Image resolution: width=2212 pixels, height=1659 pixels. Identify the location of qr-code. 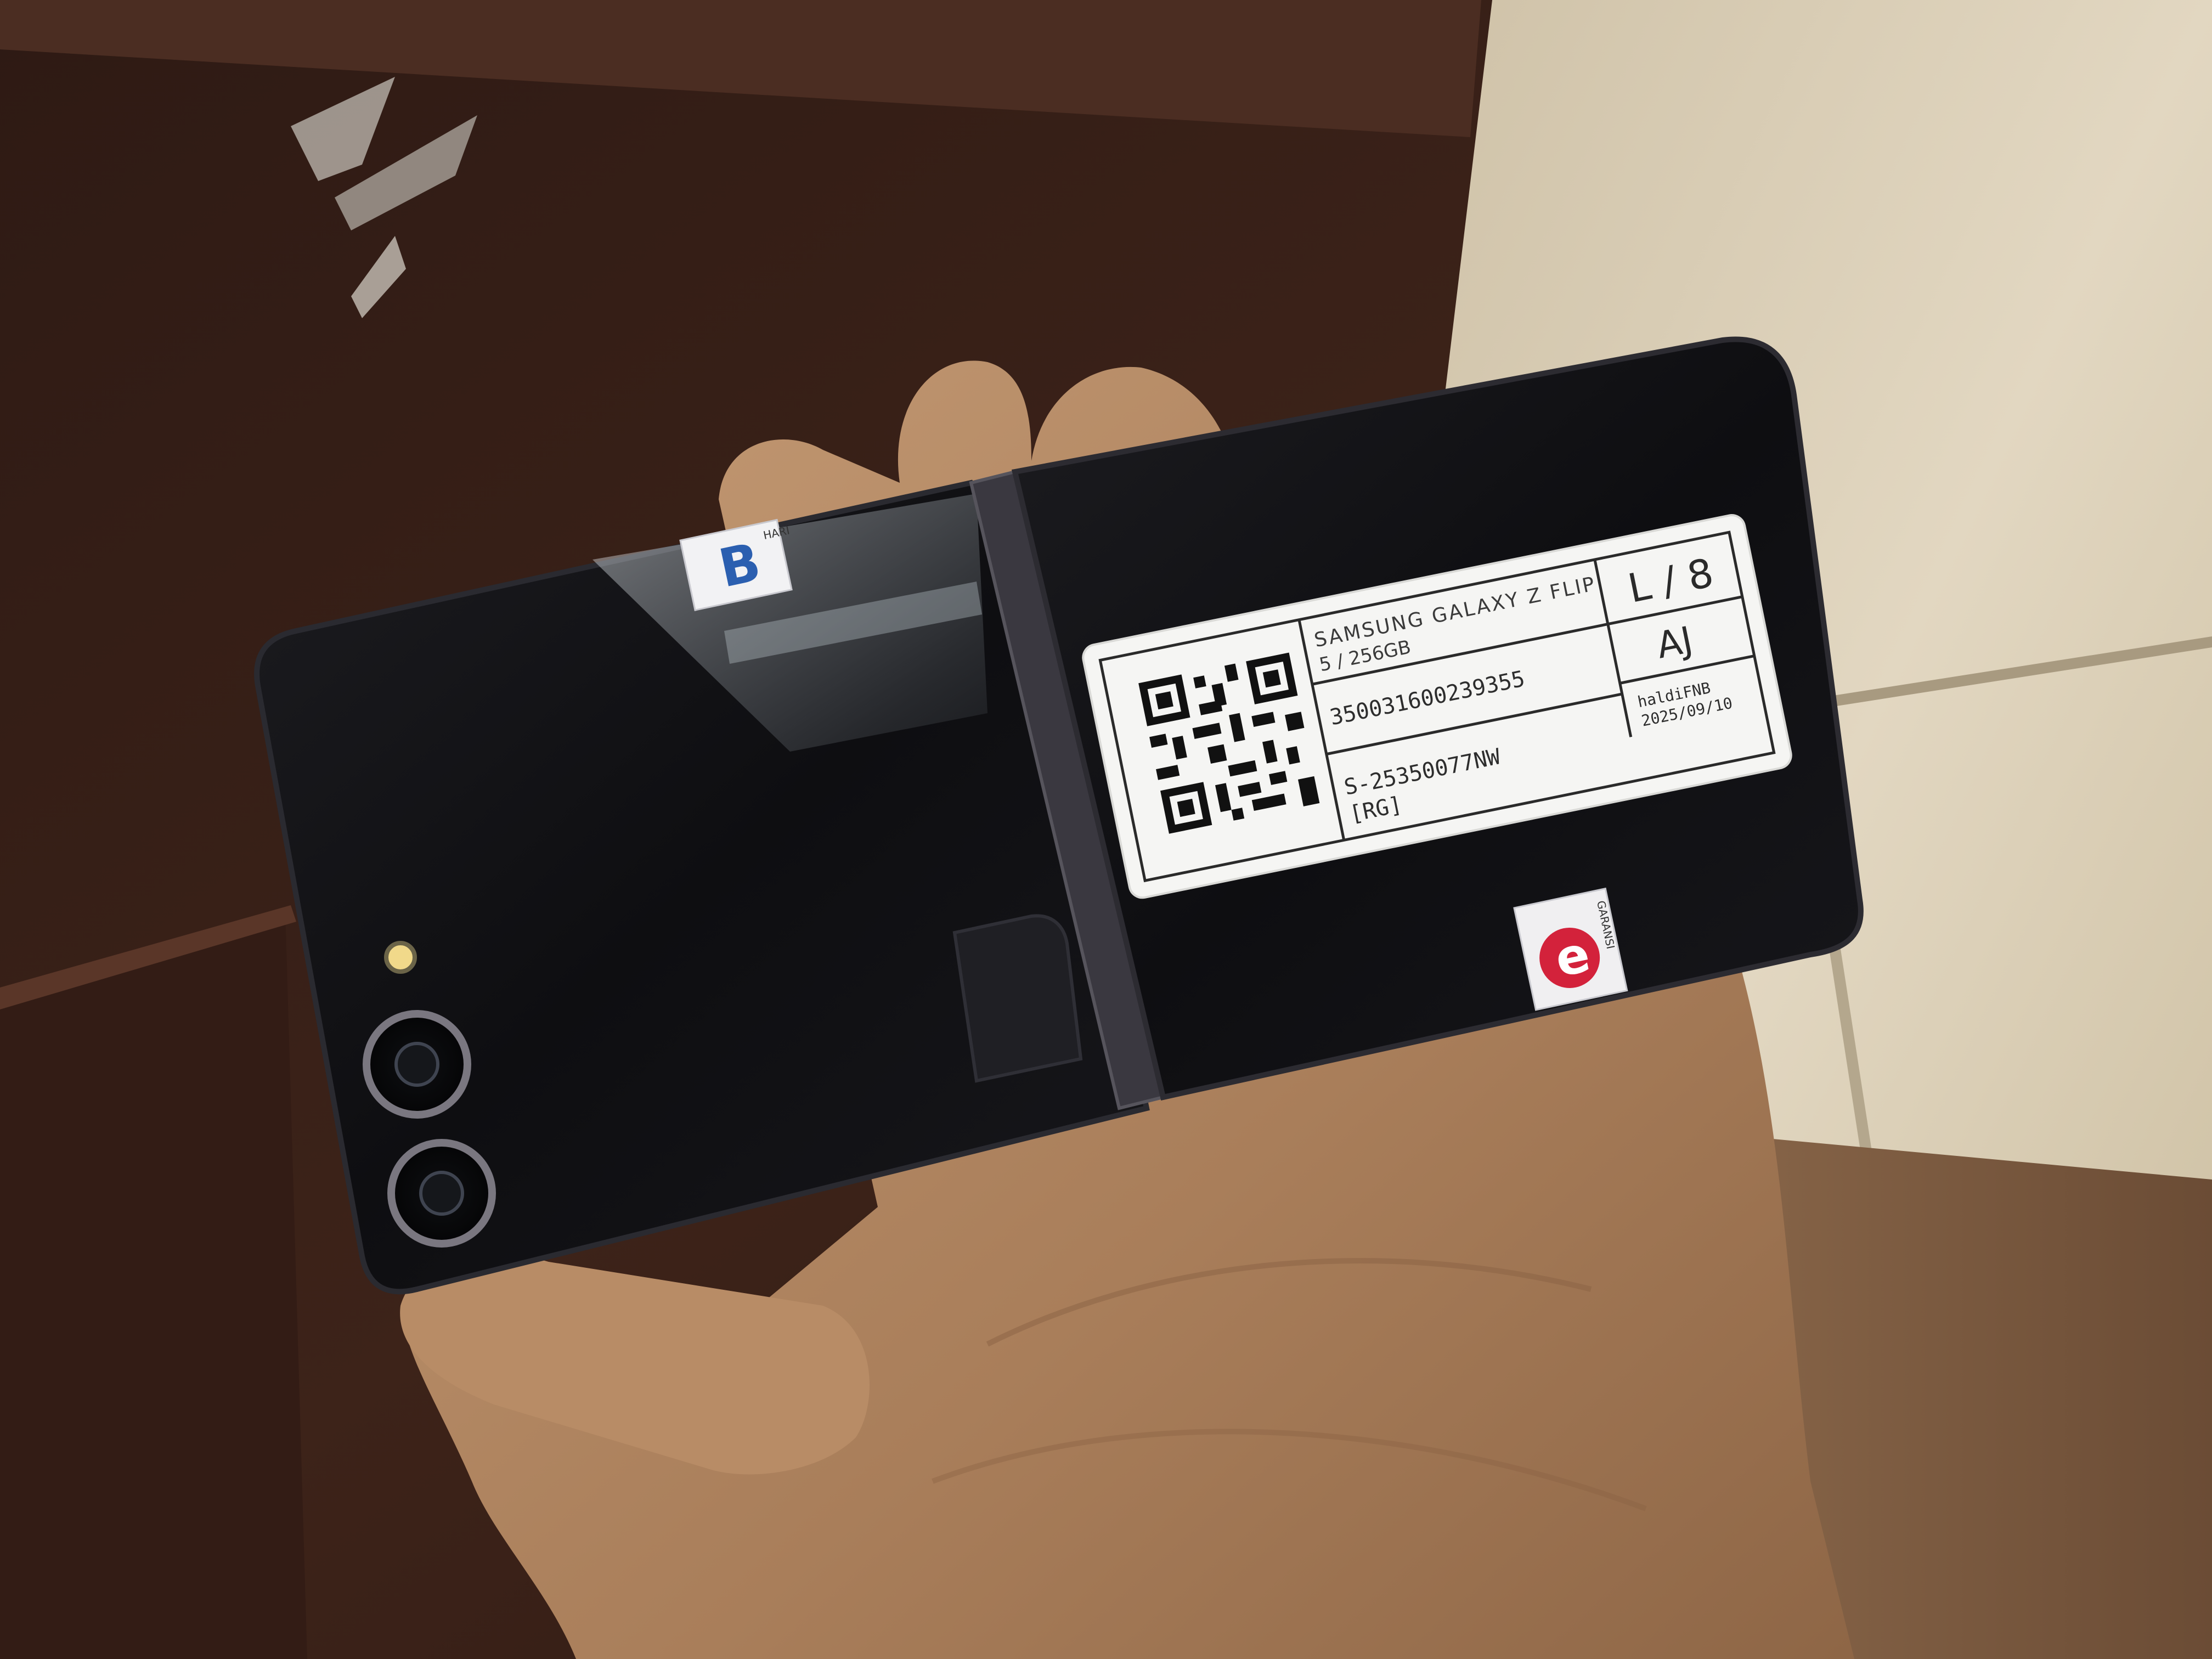
(1229, 743).